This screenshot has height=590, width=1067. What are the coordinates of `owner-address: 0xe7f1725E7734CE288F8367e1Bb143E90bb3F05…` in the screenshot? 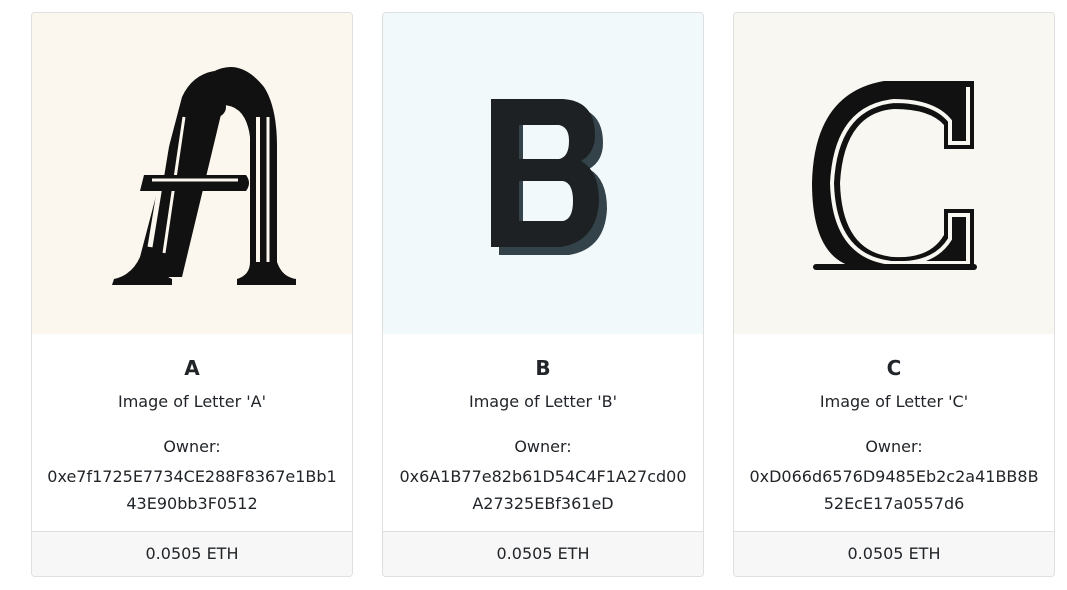 It's located at (192, 490).